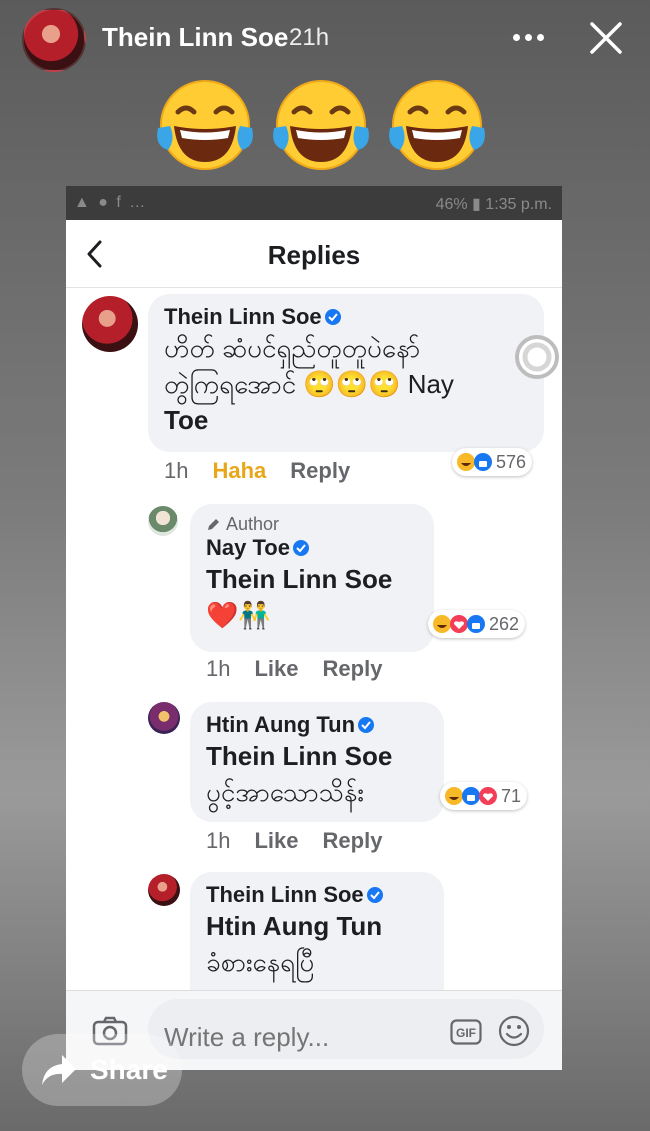  What do you see at coordinates (514, 1031) in the screenshot?
I see `emoji-picker-icon` at bounding box center [514, 1031].